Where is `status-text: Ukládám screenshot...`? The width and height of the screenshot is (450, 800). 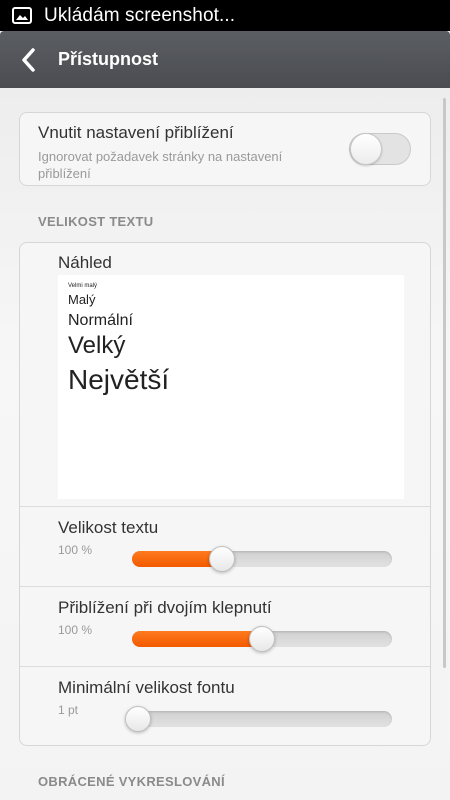 status-text: Ukládám screenshot... is located at coordinates (140, 15).